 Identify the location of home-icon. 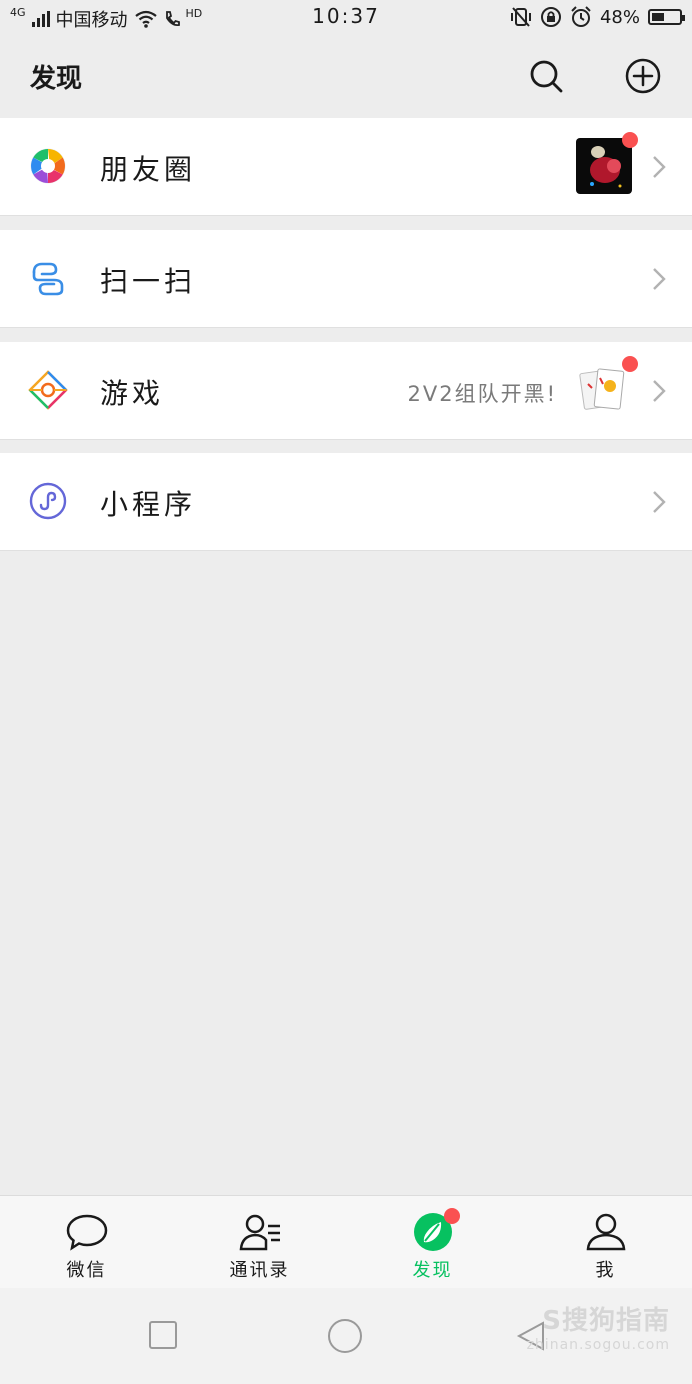
(345, 1336).